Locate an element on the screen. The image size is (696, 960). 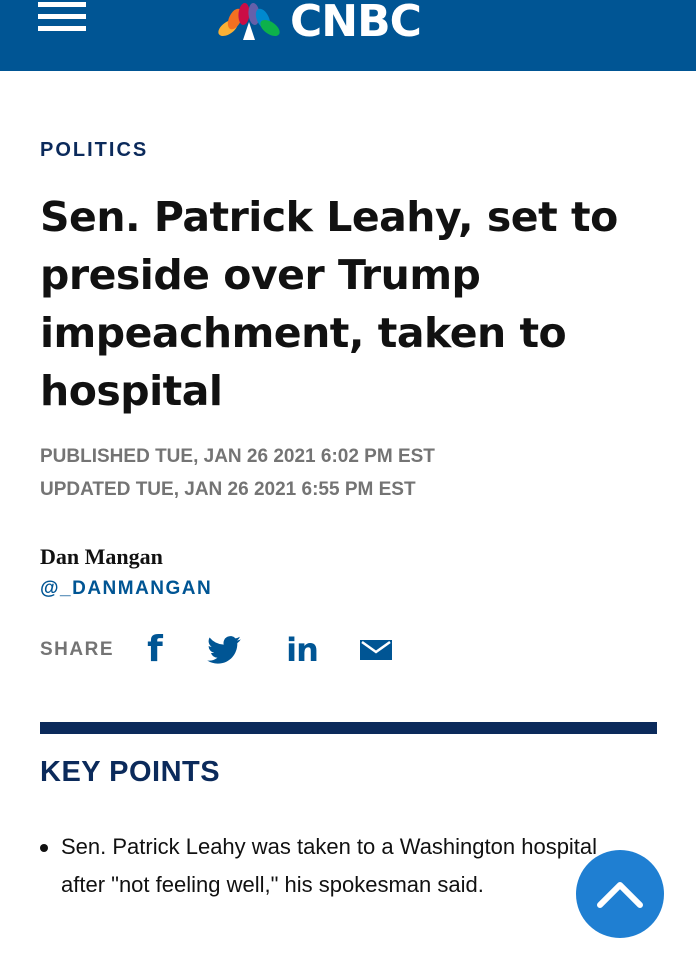
facebook-glyph: f is located at coordinates (155, 649).